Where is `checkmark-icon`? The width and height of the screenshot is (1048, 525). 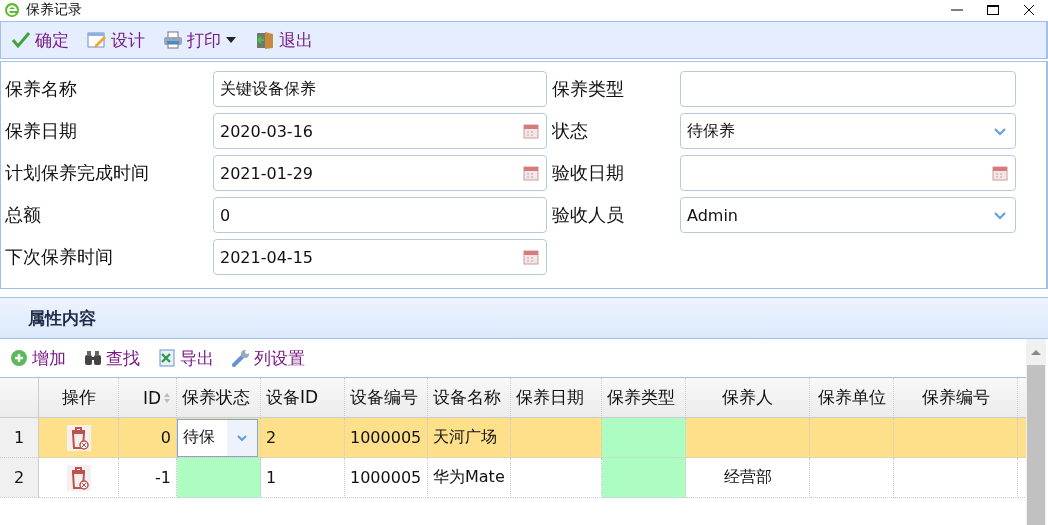 checkmark-icon is located at coordinates (21, 40).